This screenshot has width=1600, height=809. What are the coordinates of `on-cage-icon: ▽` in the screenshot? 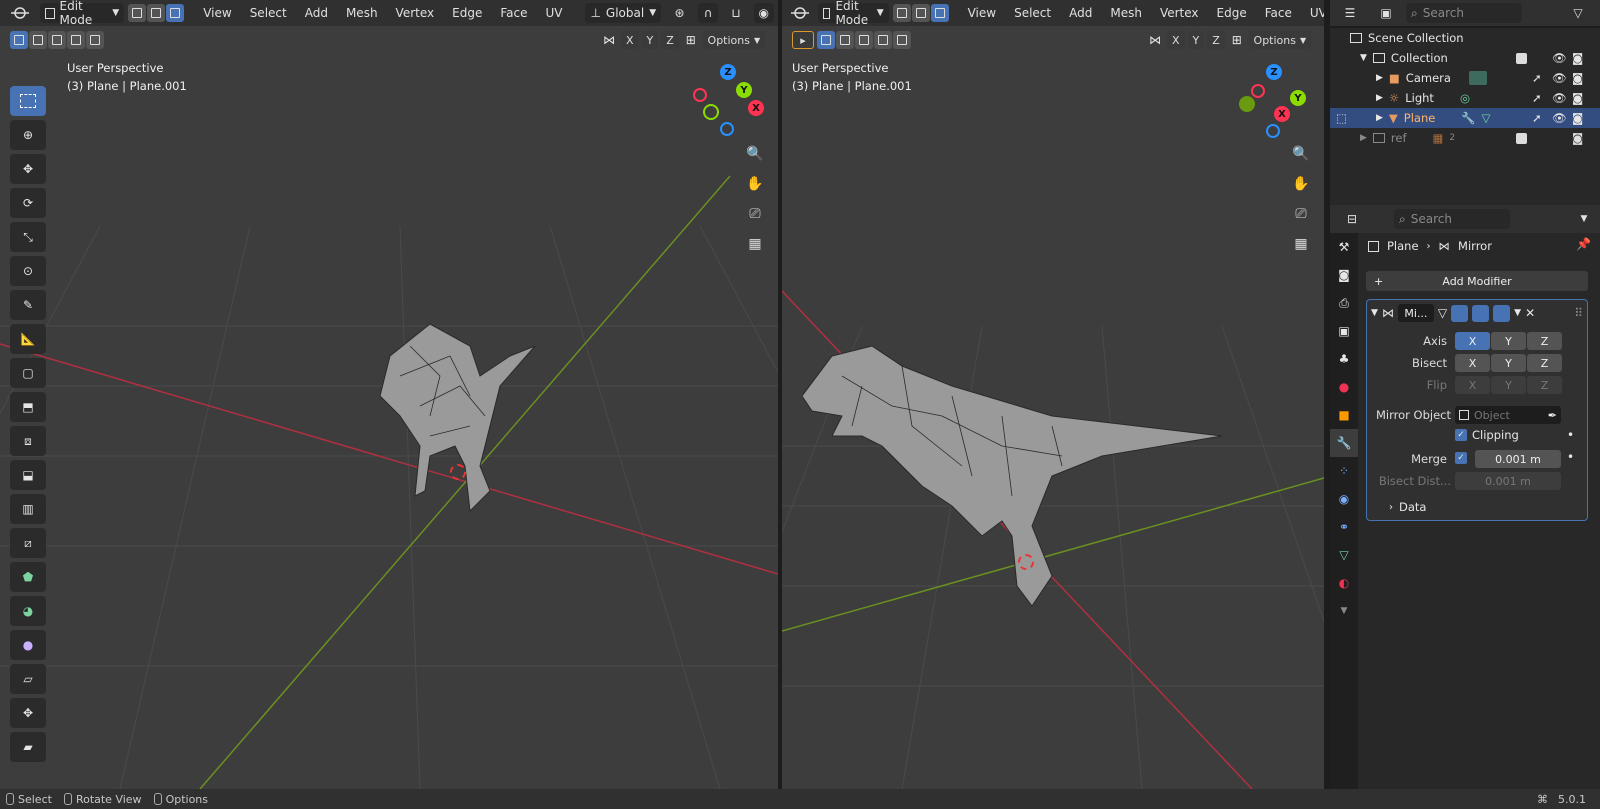 It's located at (1442, 313).